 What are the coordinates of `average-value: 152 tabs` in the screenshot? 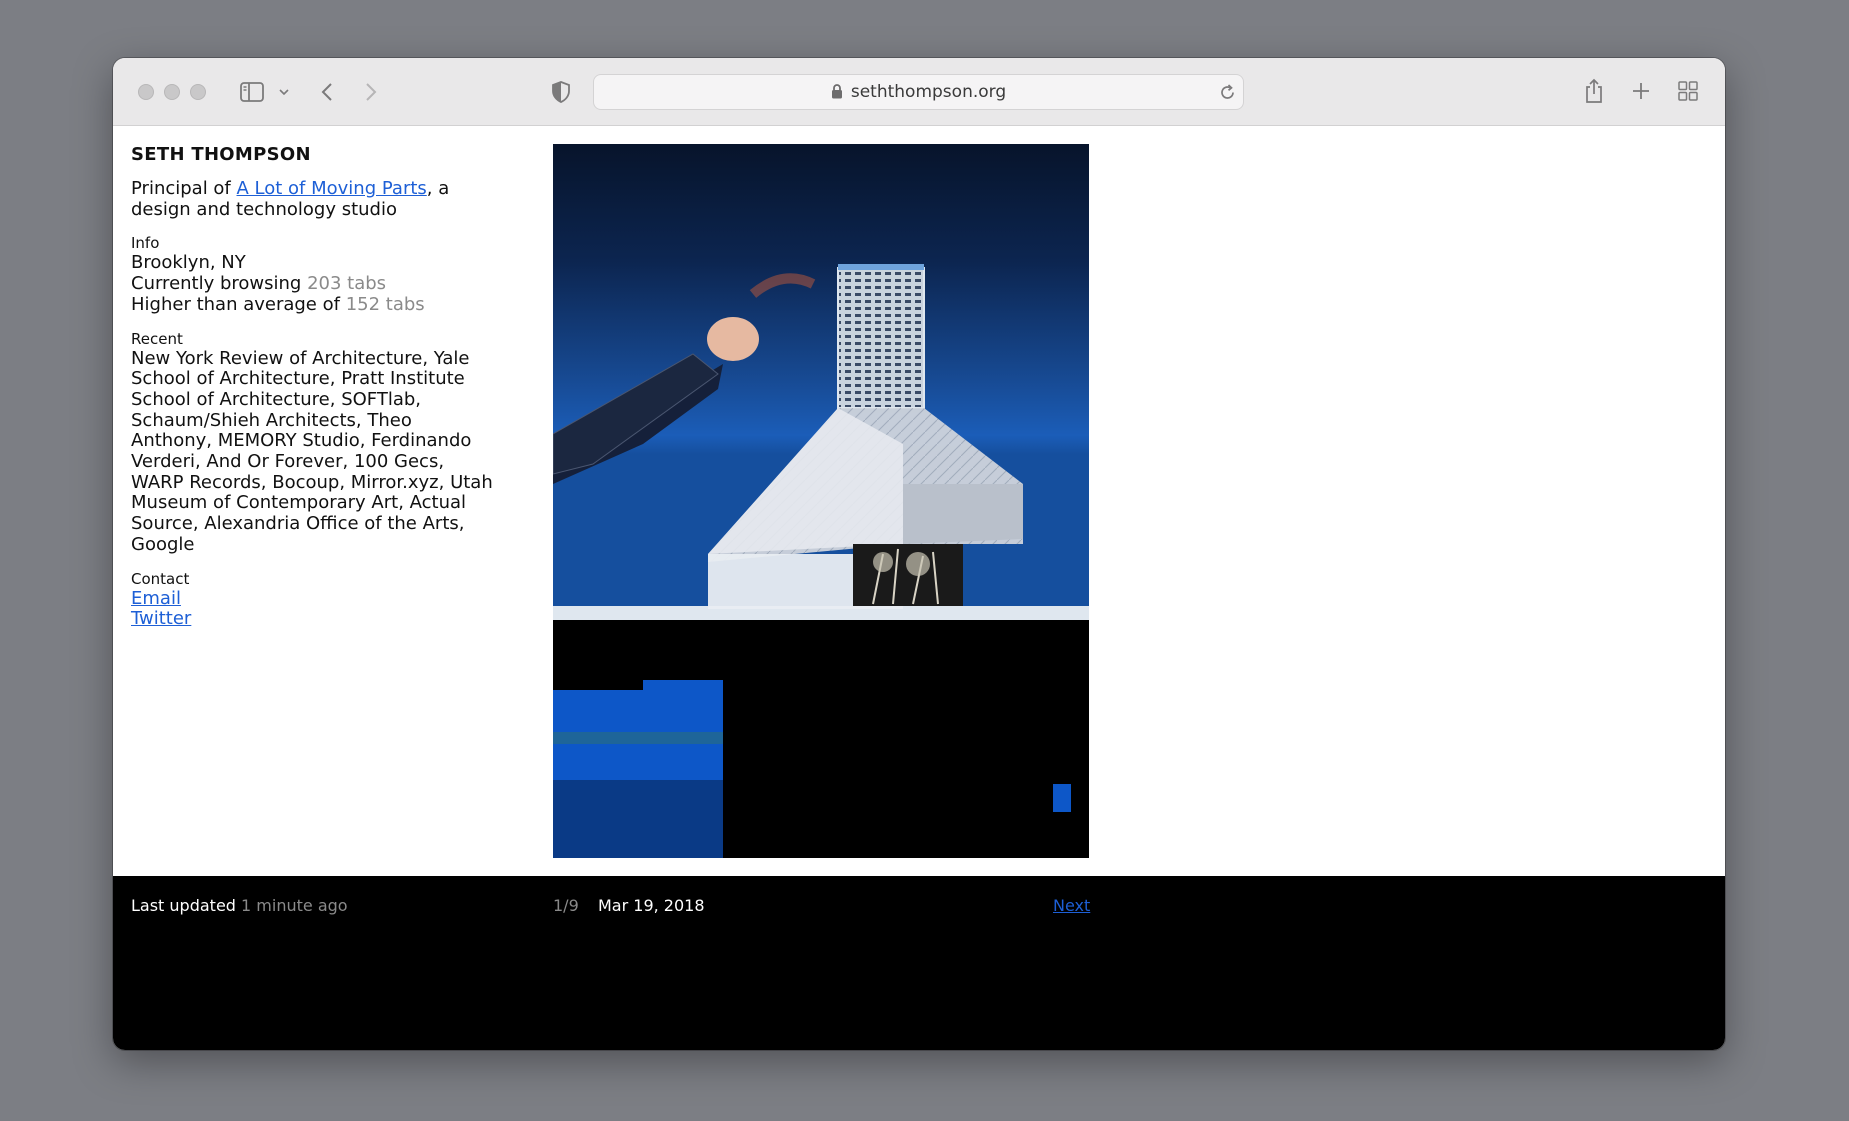 It's located at (385, 304).